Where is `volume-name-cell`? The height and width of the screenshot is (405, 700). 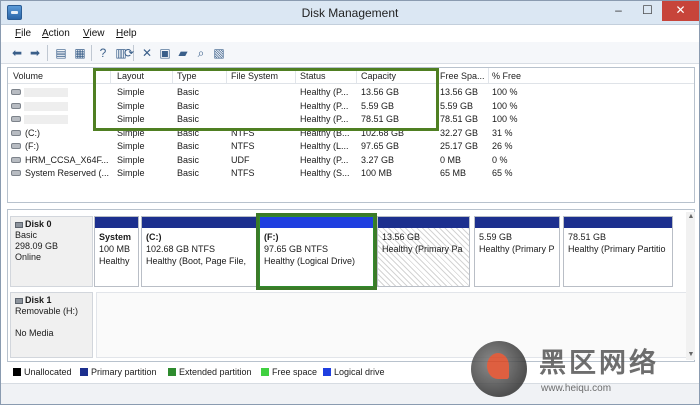 volume-name-cell is located at coordinates (46, 119).